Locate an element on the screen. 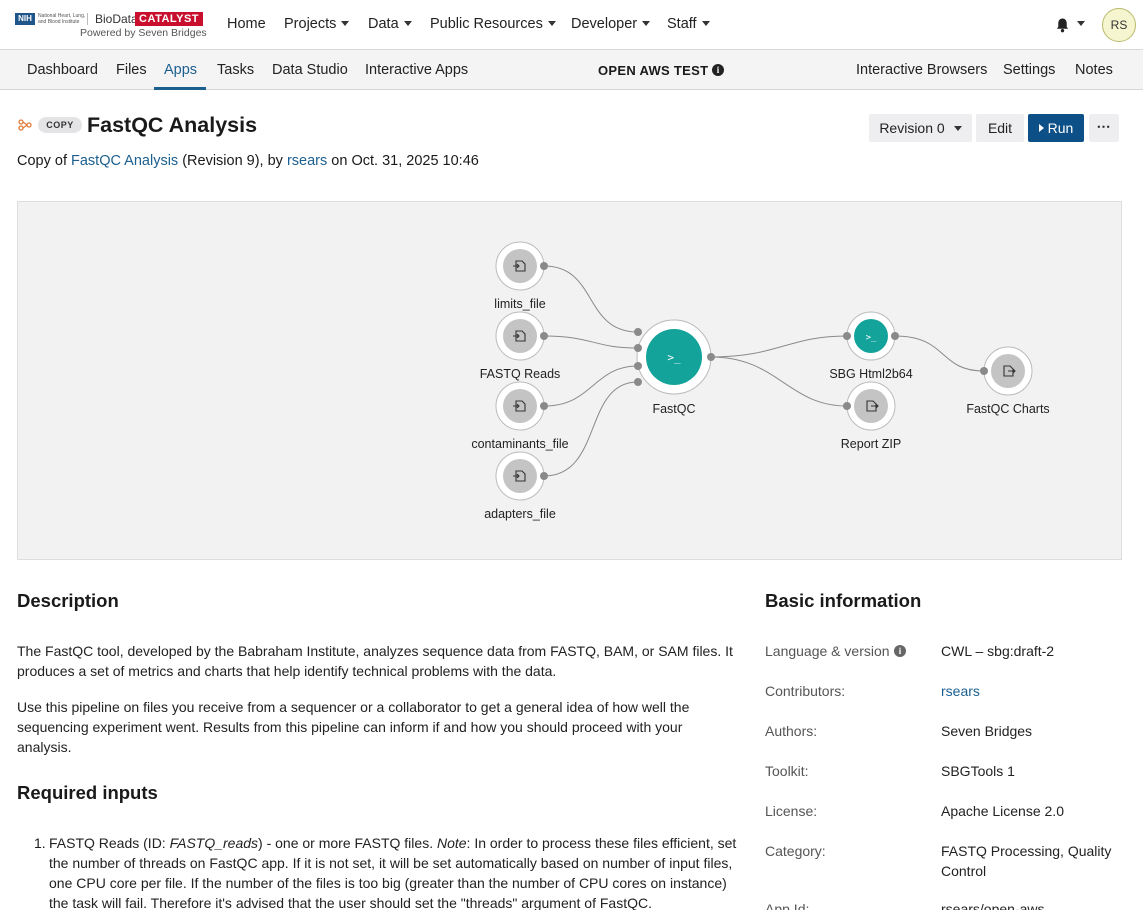 The height and width of the screenshot is (910, 1143). notifications-chevron-icon is located at coordinates (1081, 23).